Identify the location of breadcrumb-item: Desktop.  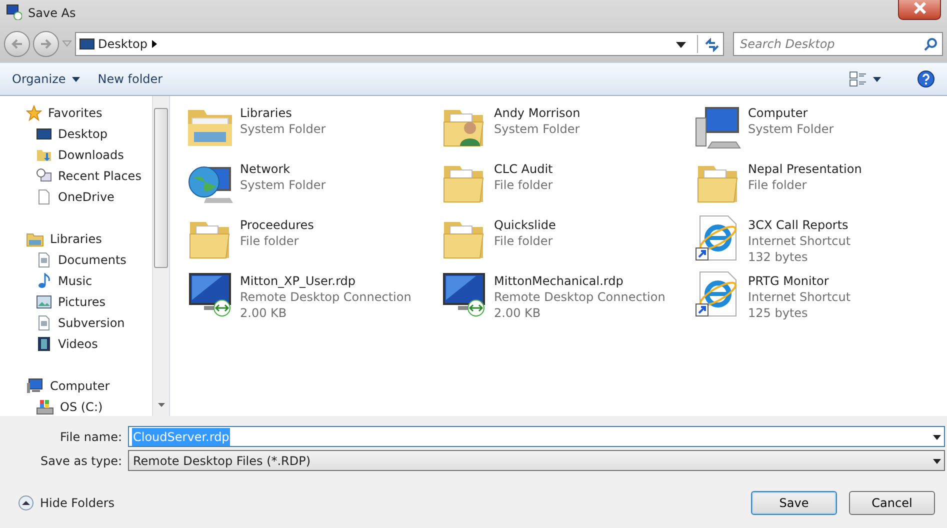
(123, 44).